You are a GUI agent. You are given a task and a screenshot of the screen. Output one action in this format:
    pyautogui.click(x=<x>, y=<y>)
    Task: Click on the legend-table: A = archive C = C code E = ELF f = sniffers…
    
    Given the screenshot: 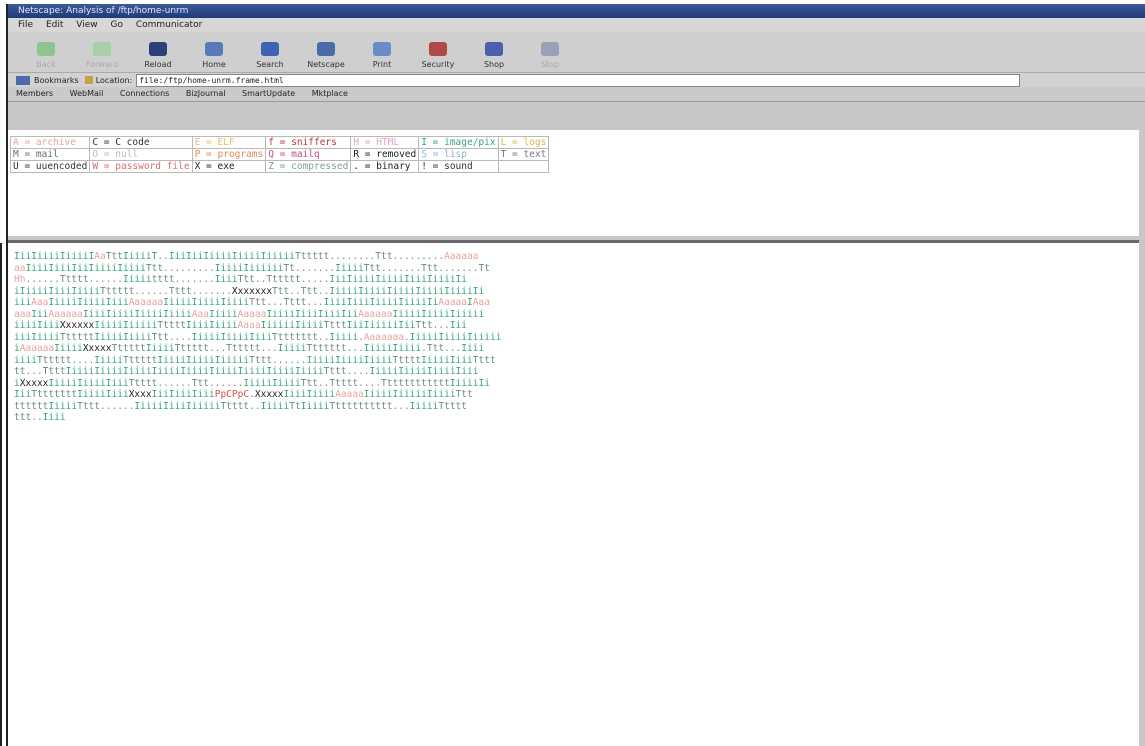 What is the action you would take?
    pyautogui.click(x=279, y=154)
    